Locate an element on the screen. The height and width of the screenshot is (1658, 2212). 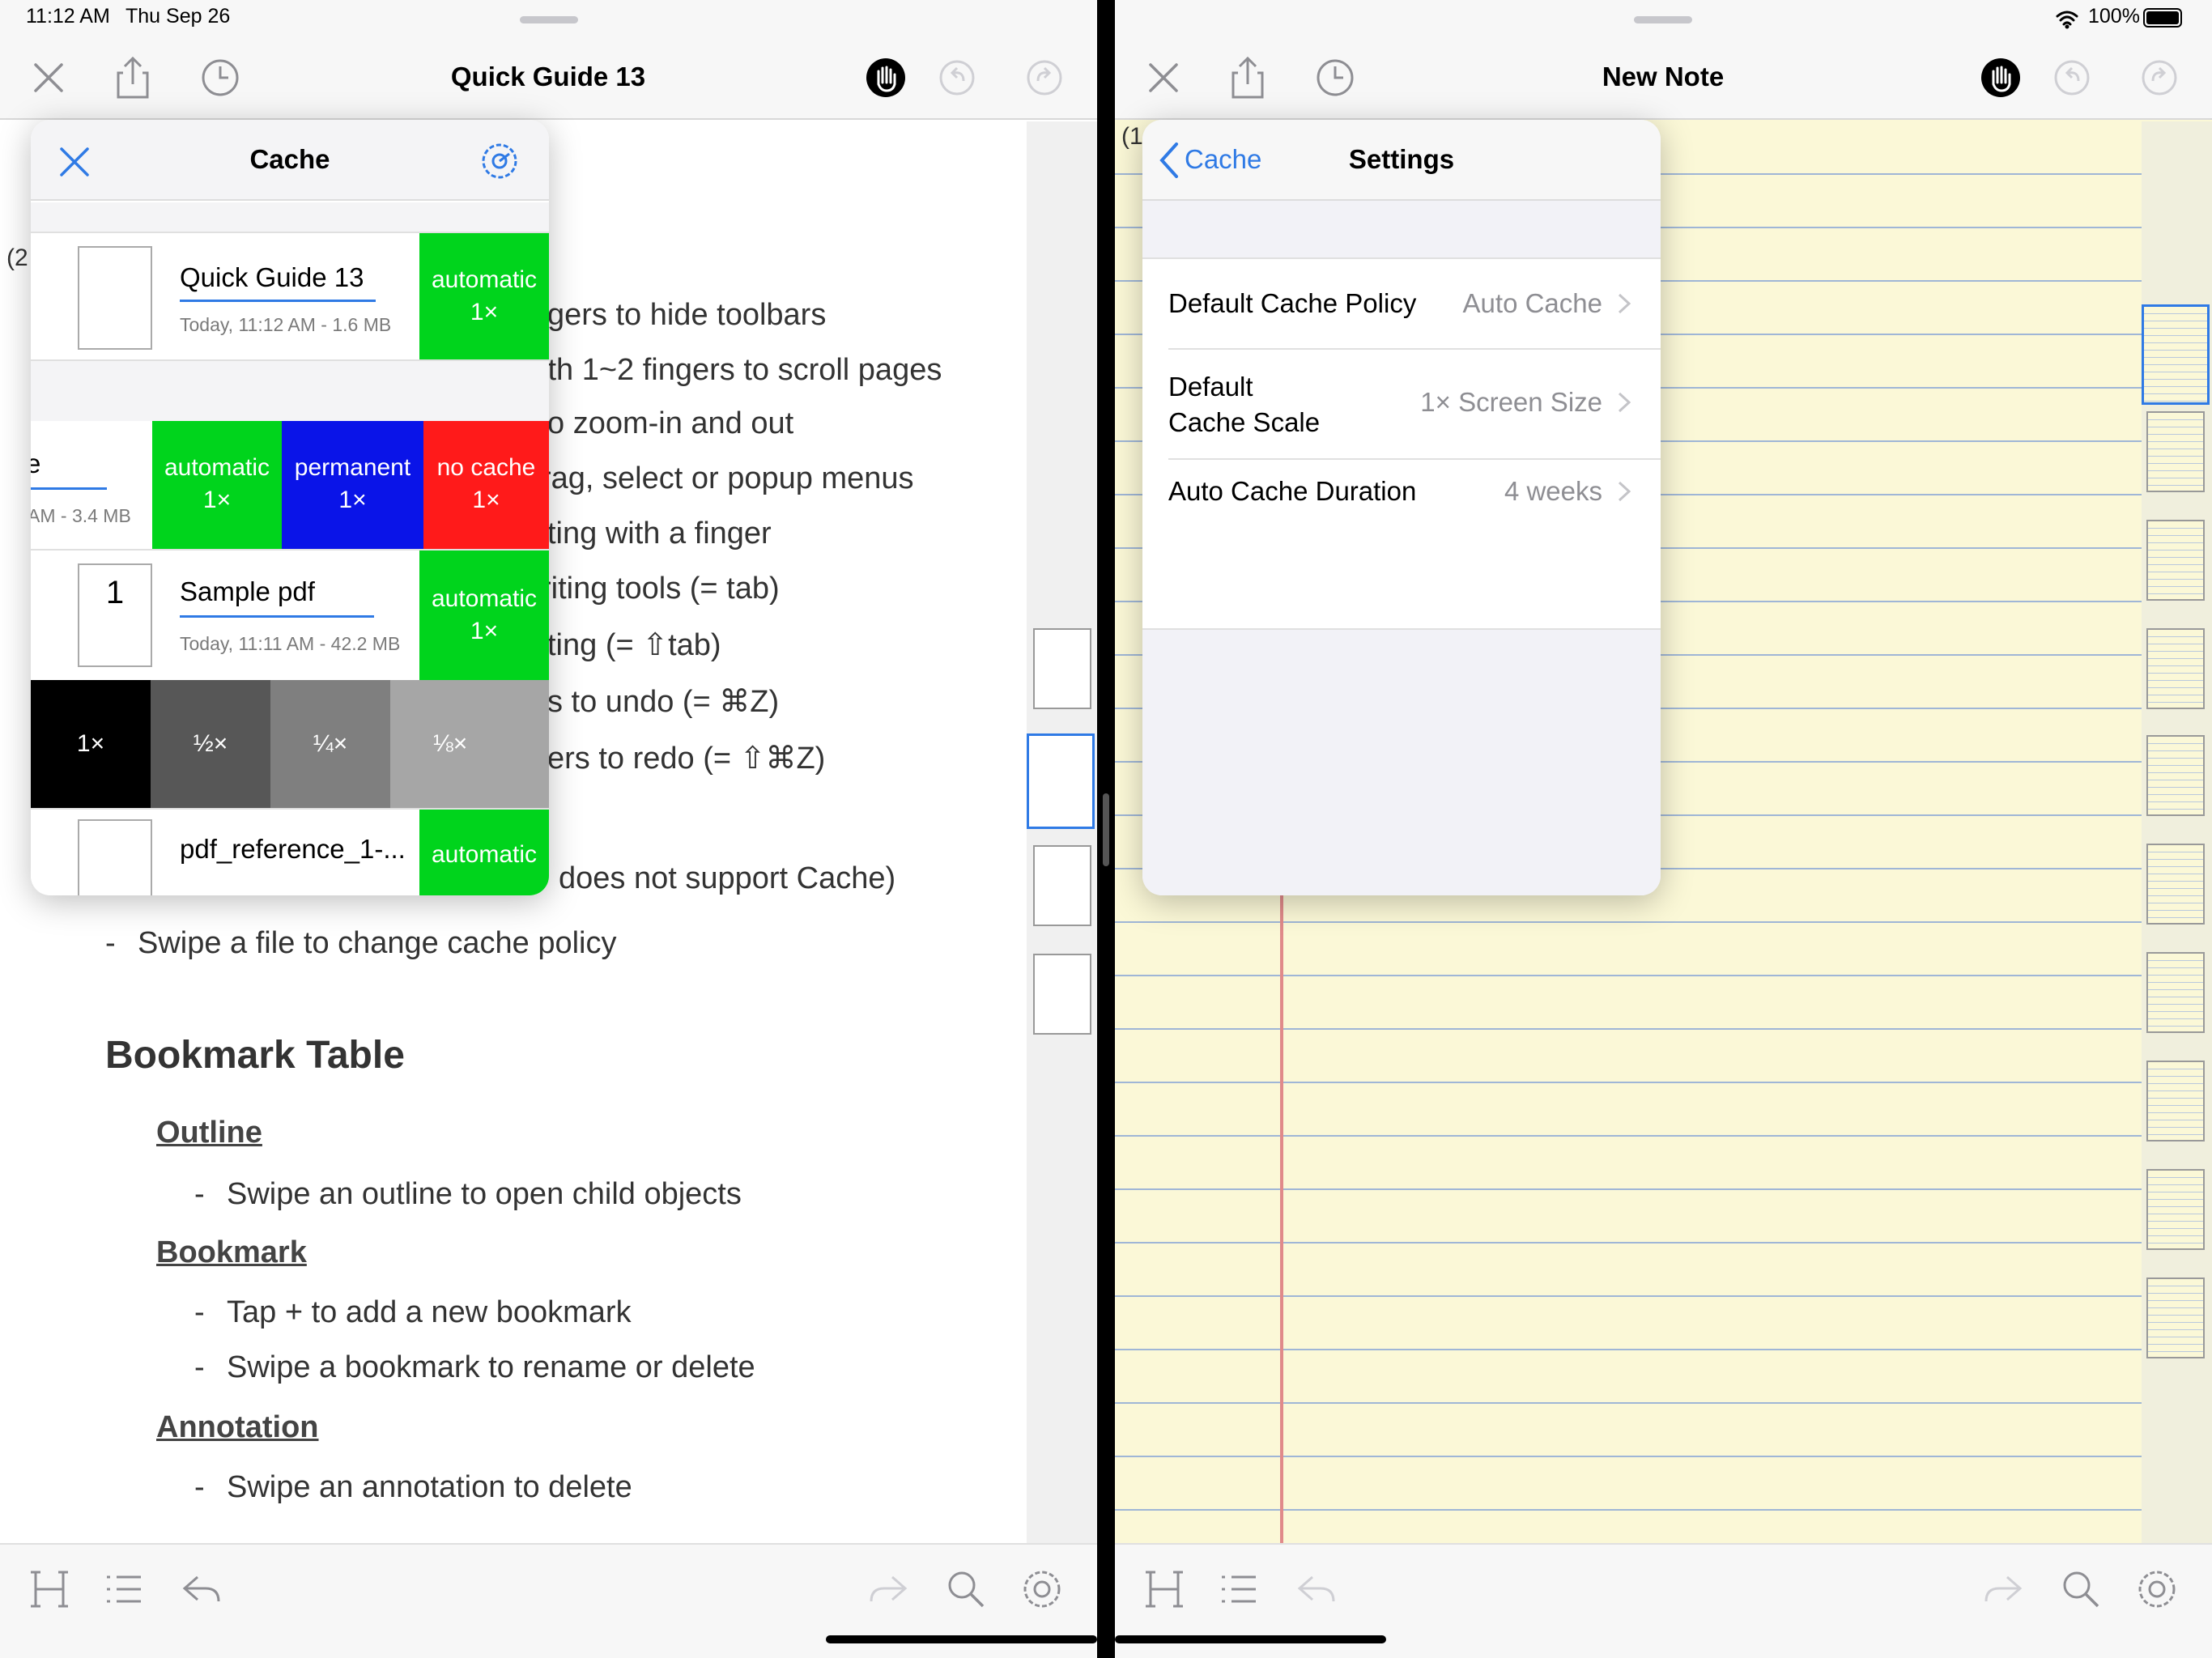
battery-percent: 100% is located at coordinates (2114, 16).